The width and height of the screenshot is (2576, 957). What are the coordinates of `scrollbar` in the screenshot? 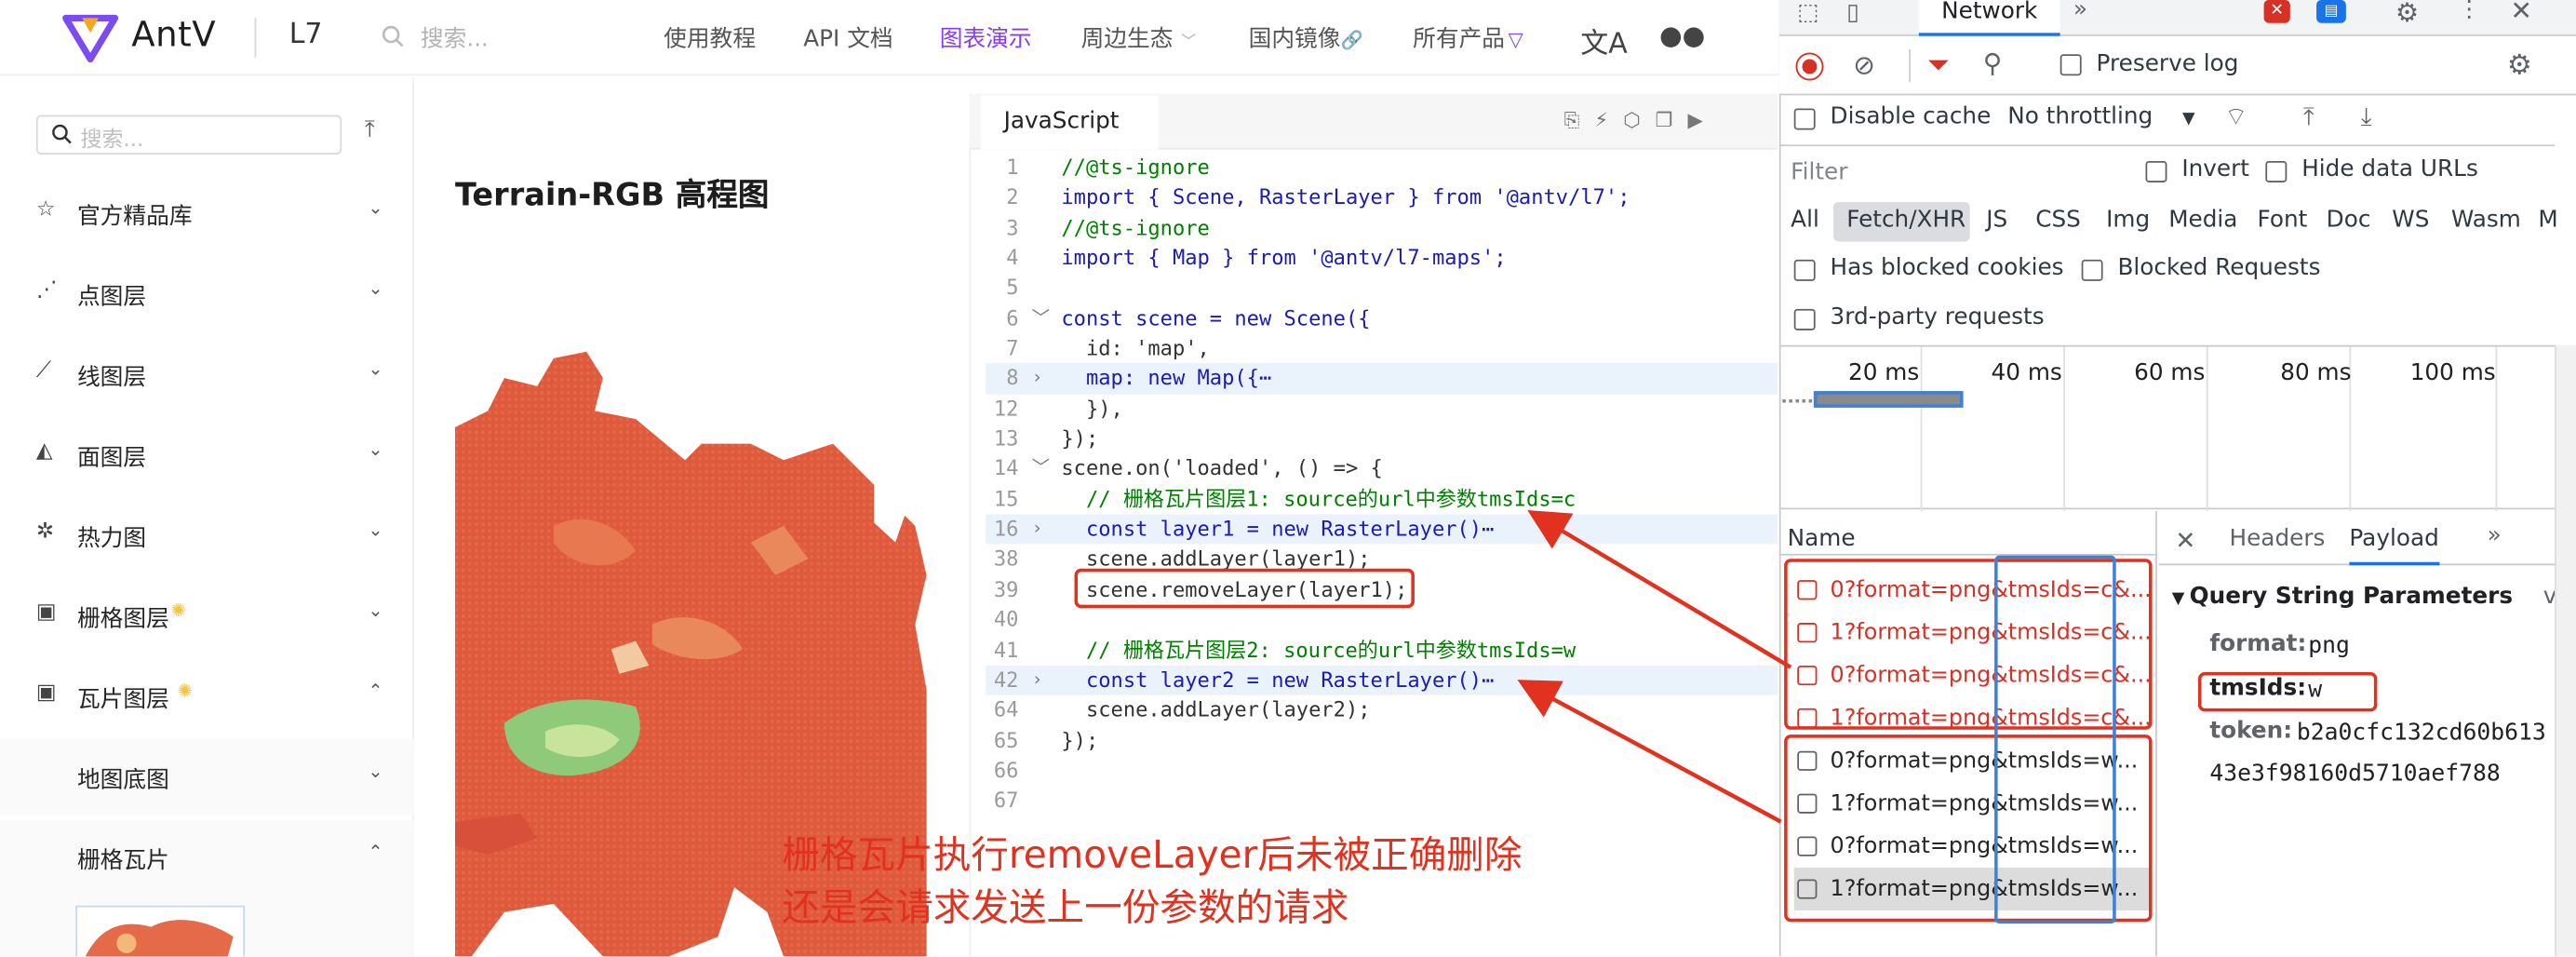 It's located at (2565, 650).